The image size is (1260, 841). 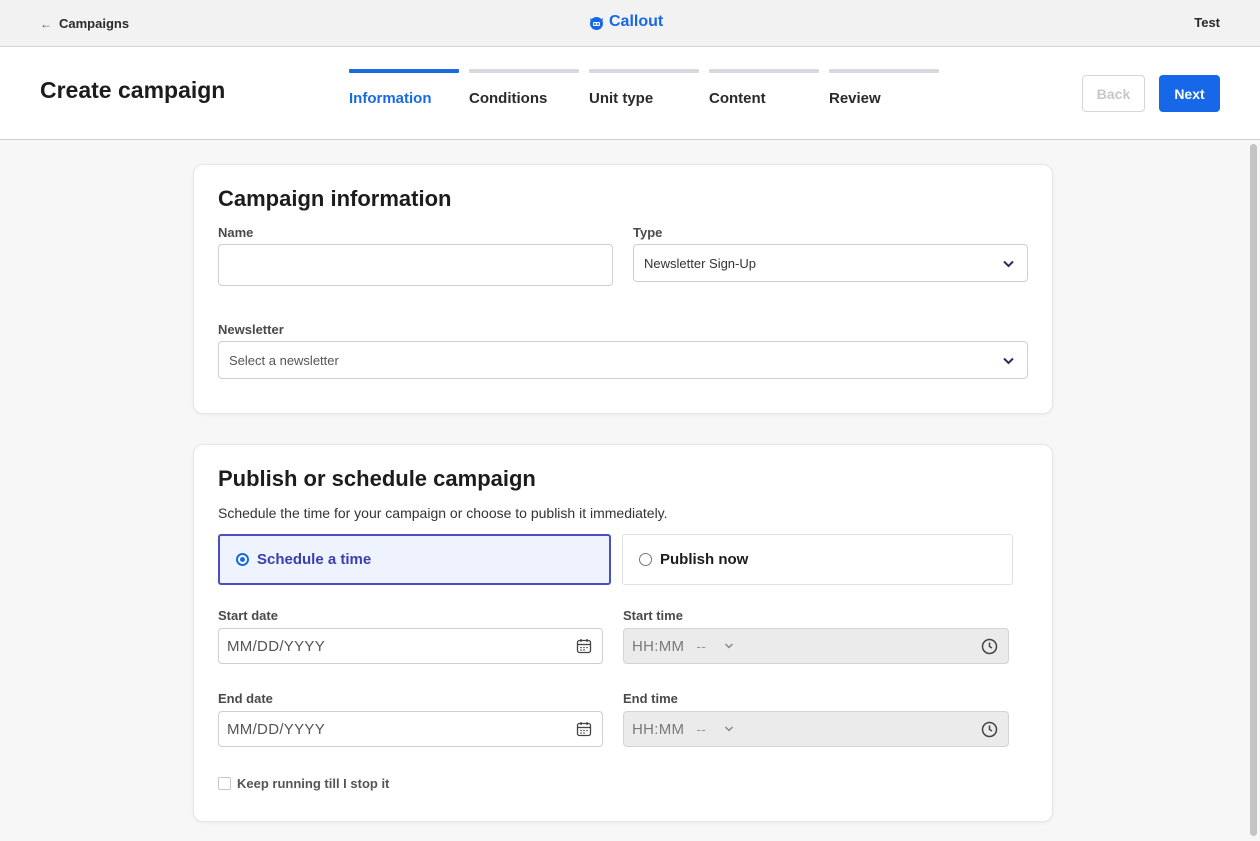 I want to click on start-time-input: HH:MM --, so click(x=816, y=646).